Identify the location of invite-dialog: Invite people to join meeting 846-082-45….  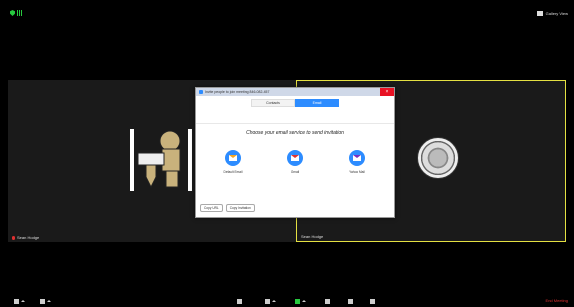
(295, 152).